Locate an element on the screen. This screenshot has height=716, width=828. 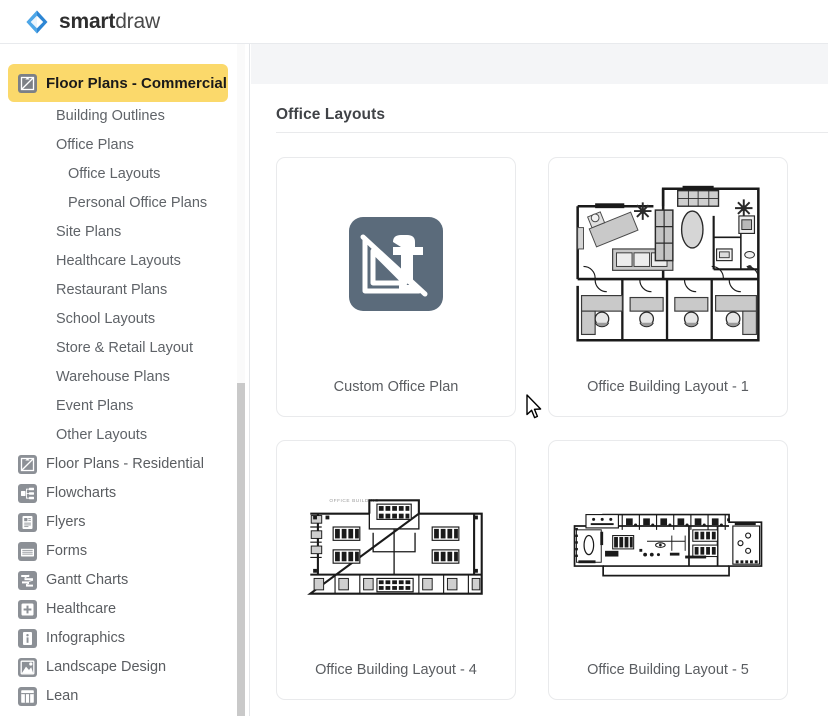
plus-cross-icon is located at coordinates (27, 609).